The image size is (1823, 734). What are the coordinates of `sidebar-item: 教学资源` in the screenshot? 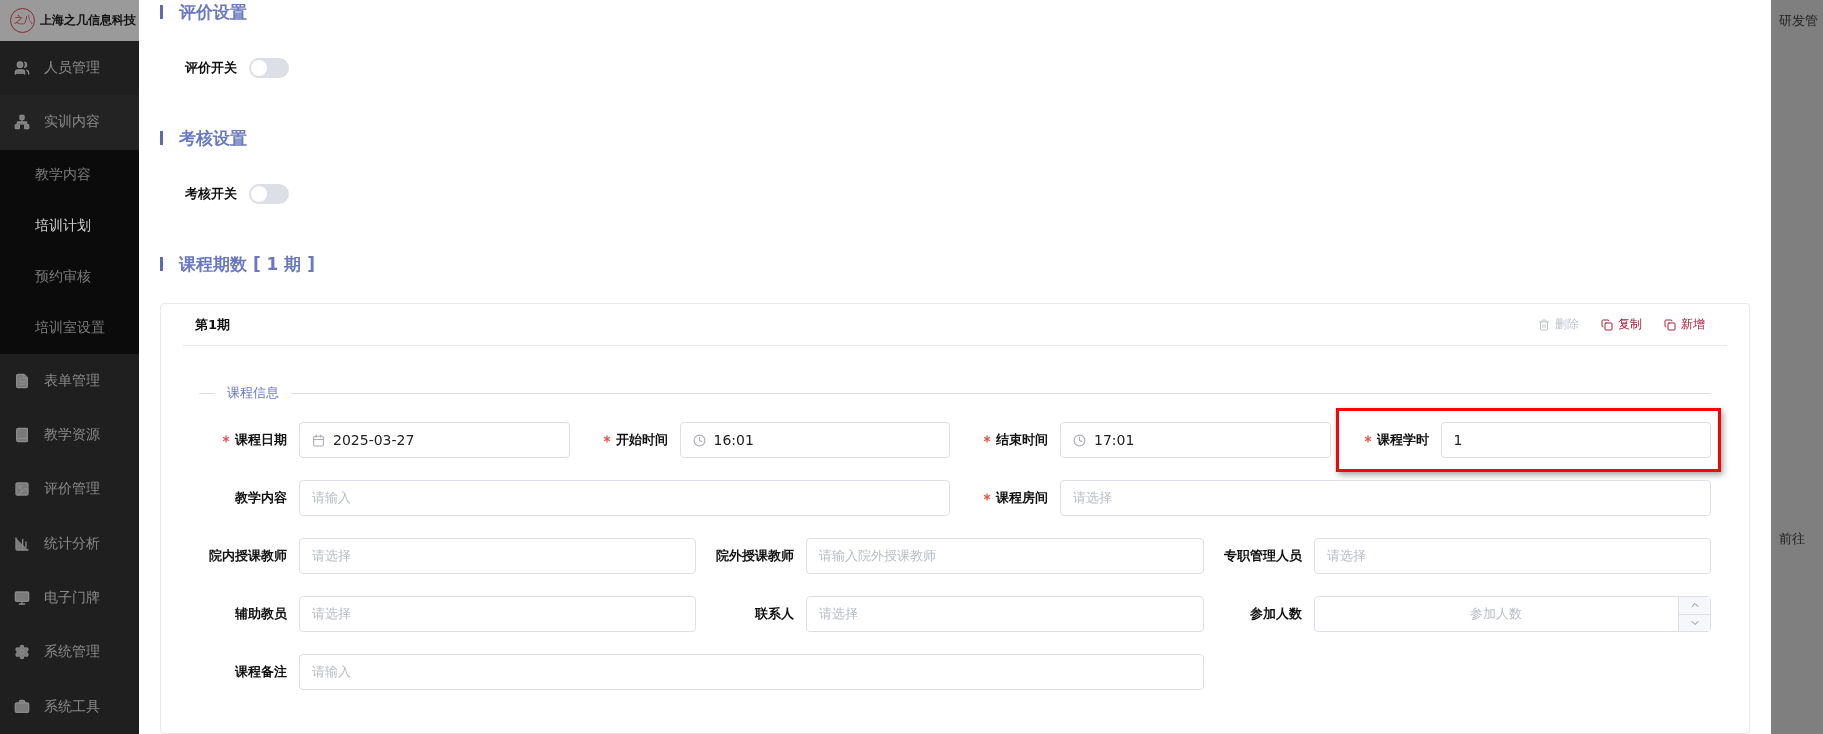 It's located at (69, 435).